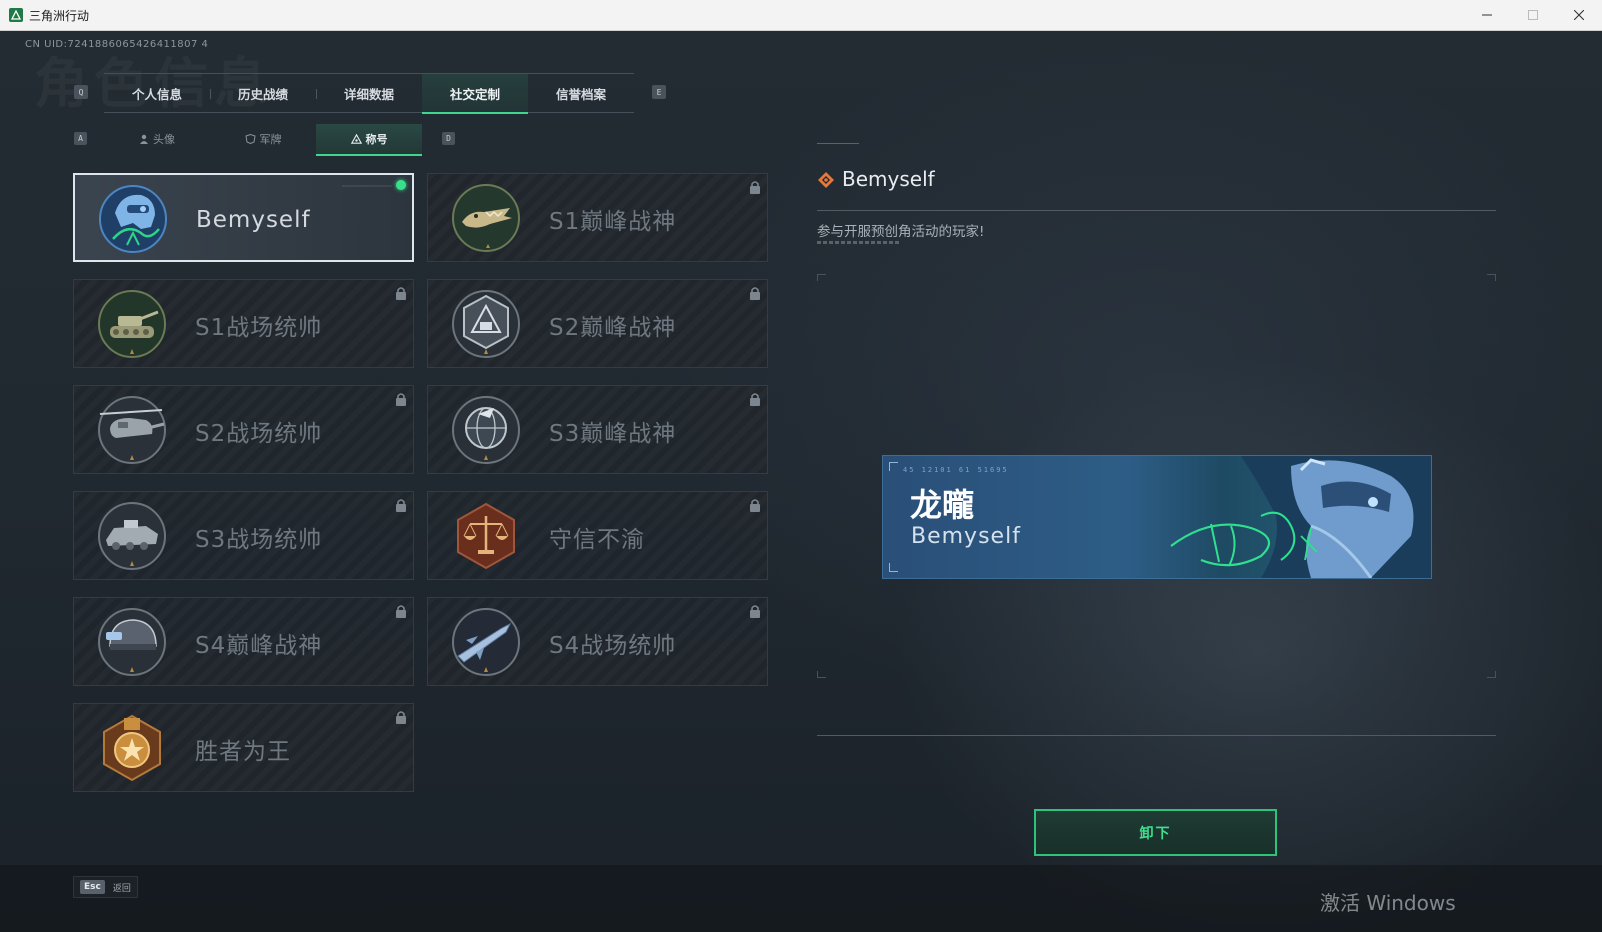 The height and width of the screenshot is (932, 1602). I want to click on title-card-s4-commander: S4战场统帅, so click(597, 641).